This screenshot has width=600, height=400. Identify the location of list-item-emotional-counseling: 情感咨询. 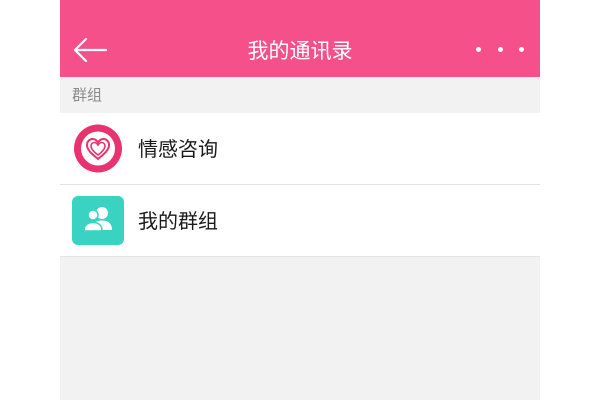
(300, 149).